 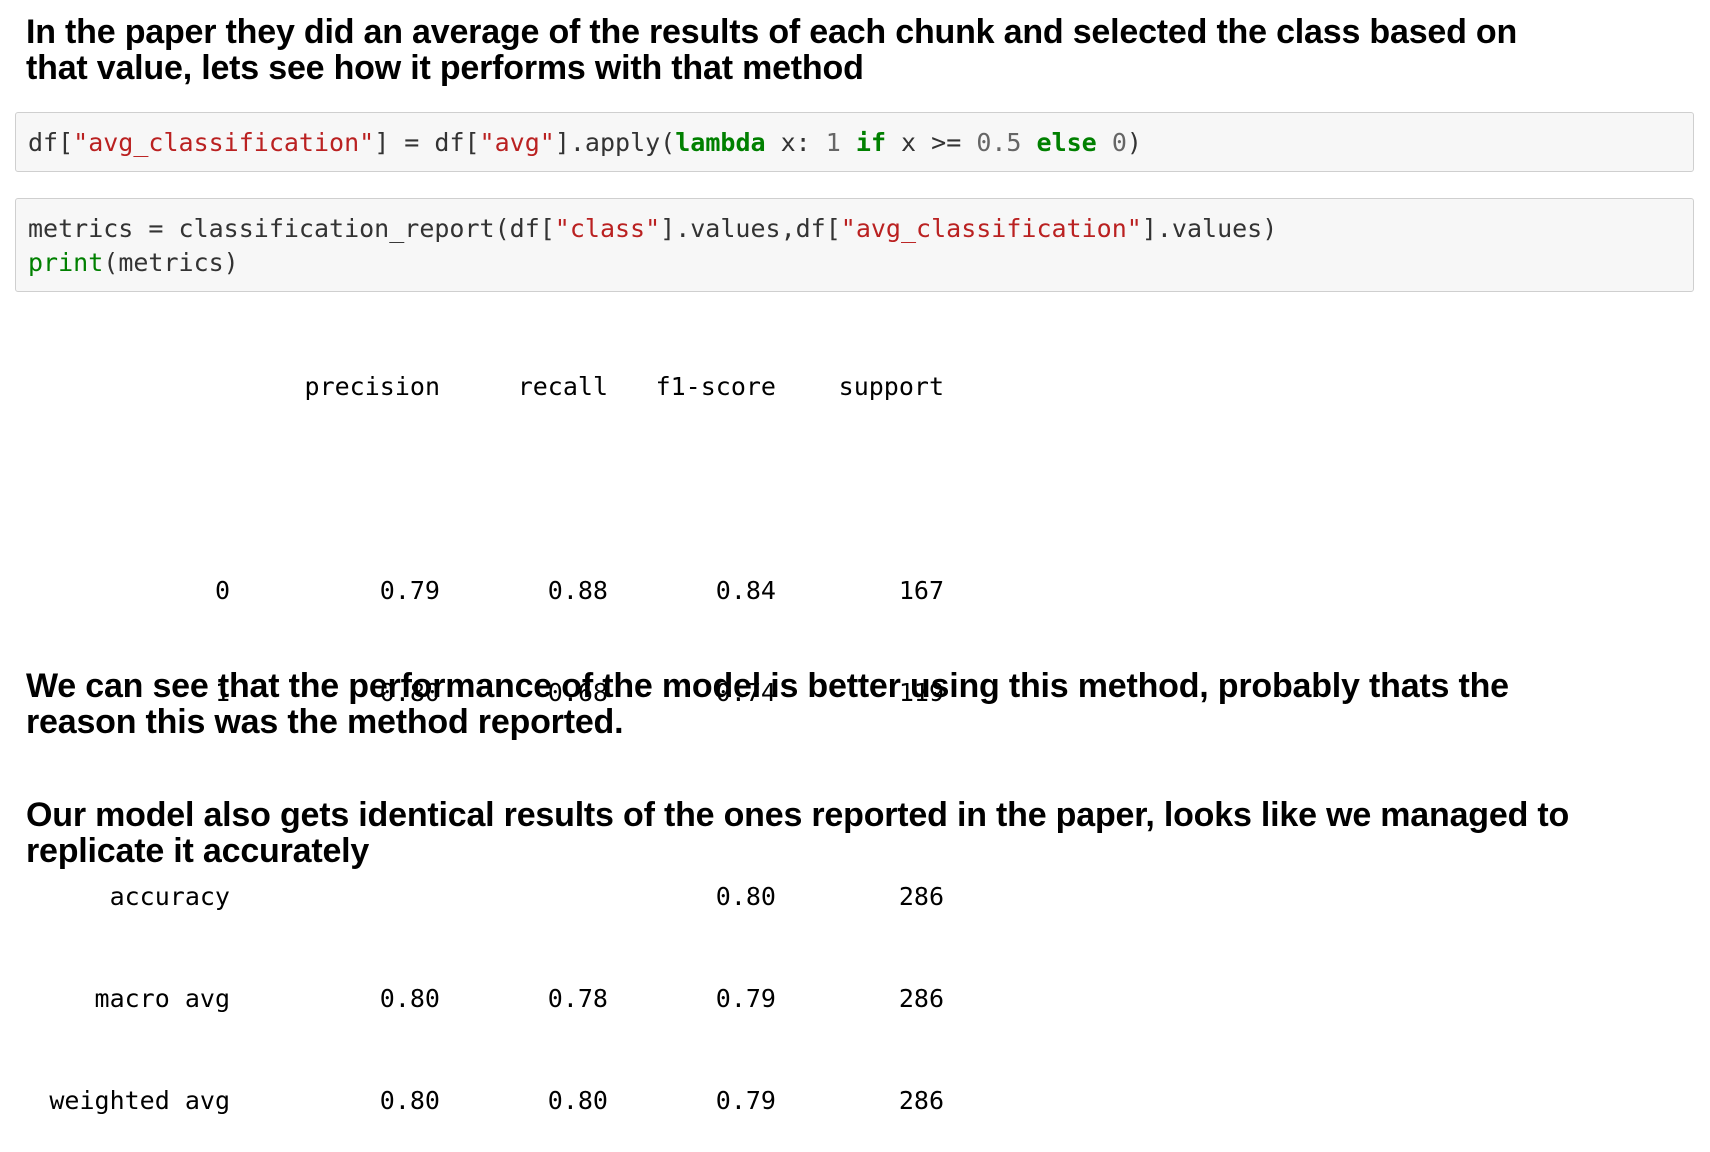 I want to click on report-header-recall: recall, so click(x=562, y=386).